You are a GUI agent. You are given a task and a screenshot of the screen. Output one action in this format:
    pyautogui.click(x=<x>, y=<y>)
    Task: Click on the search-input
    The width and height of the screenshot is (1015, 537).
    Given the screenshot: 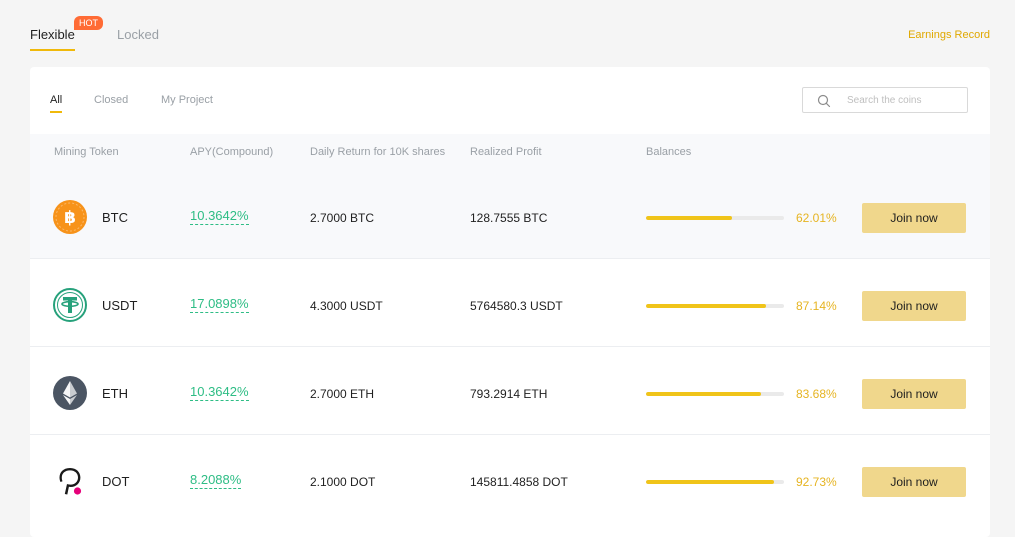 What is the action you would take?
    pyautogui.click(x=902, y=100)
    